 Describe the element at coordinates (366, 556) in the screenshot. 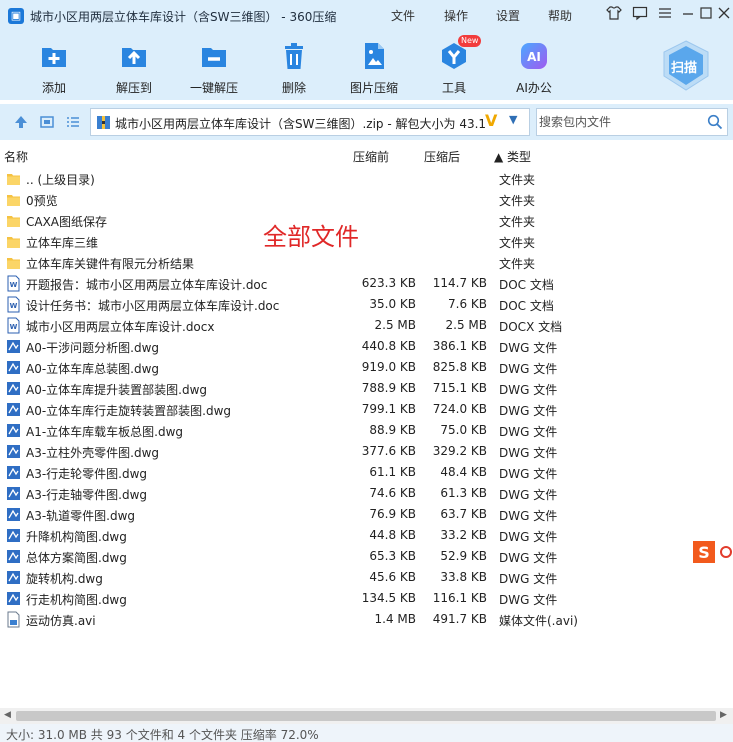

I see `file-row: 总体方案简图.dwg 65.3 KB 52.9 KB DWG 文件` at that location.